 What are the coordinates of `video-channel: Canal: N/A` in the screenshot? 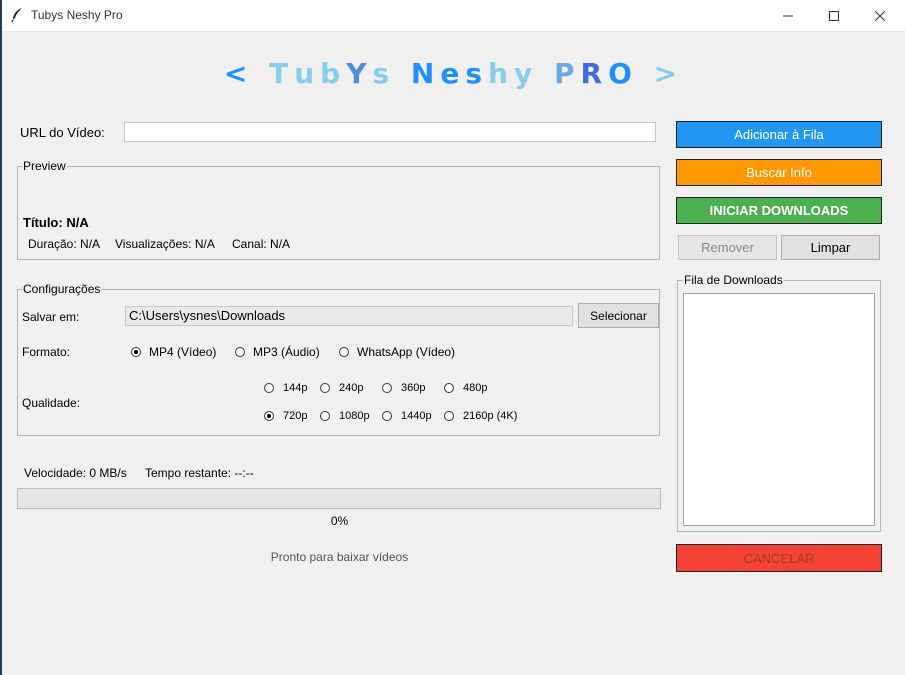 It's located at (261, 244).